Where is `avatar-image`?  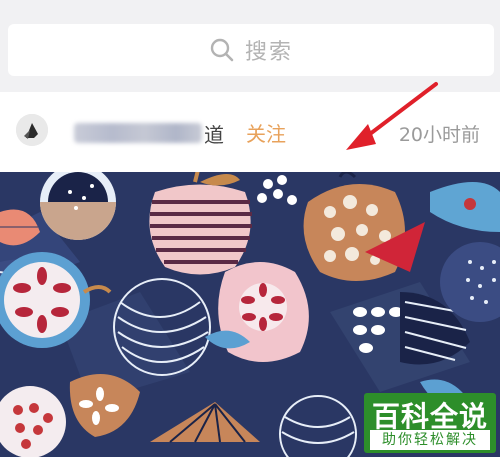 avatar-image is located at coordinates (32, 130).